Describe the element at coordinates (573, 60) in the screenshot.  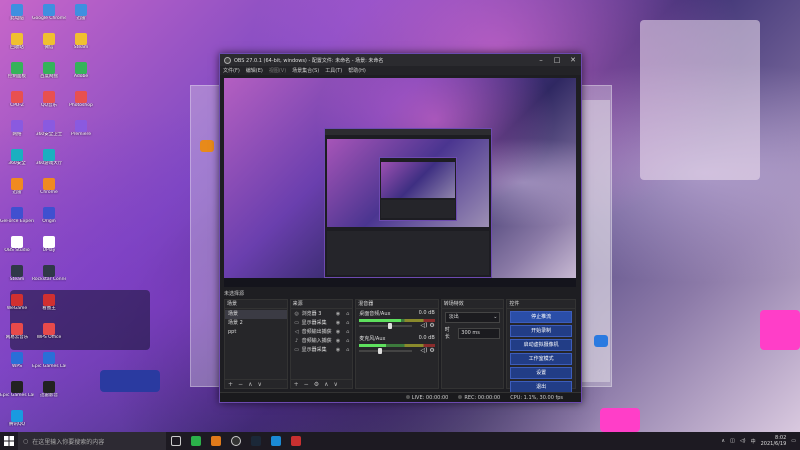
I see `close-icon: ✕` at that location.